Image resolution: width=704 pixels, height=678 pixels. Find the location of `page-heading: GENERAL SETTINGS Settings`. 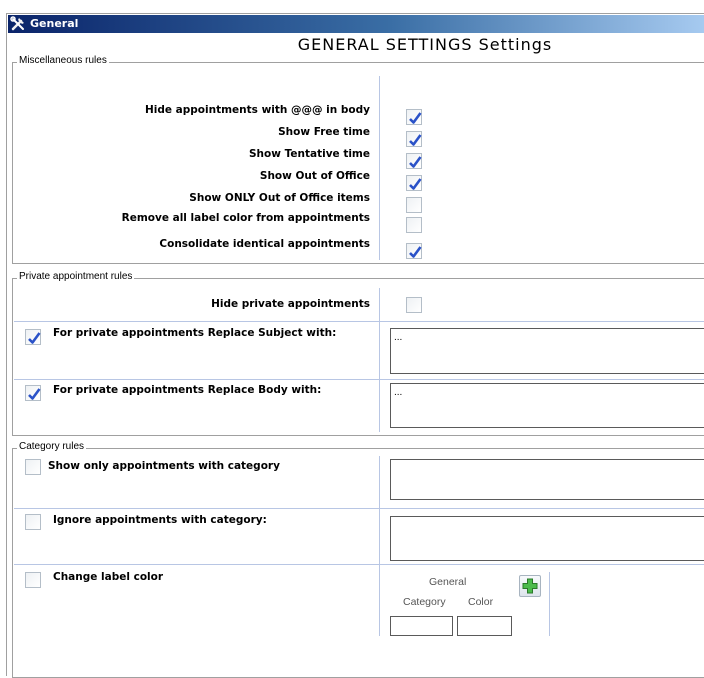

page-heading: GENERAL SETTINGS Settings is located at coordinates (425, 44).